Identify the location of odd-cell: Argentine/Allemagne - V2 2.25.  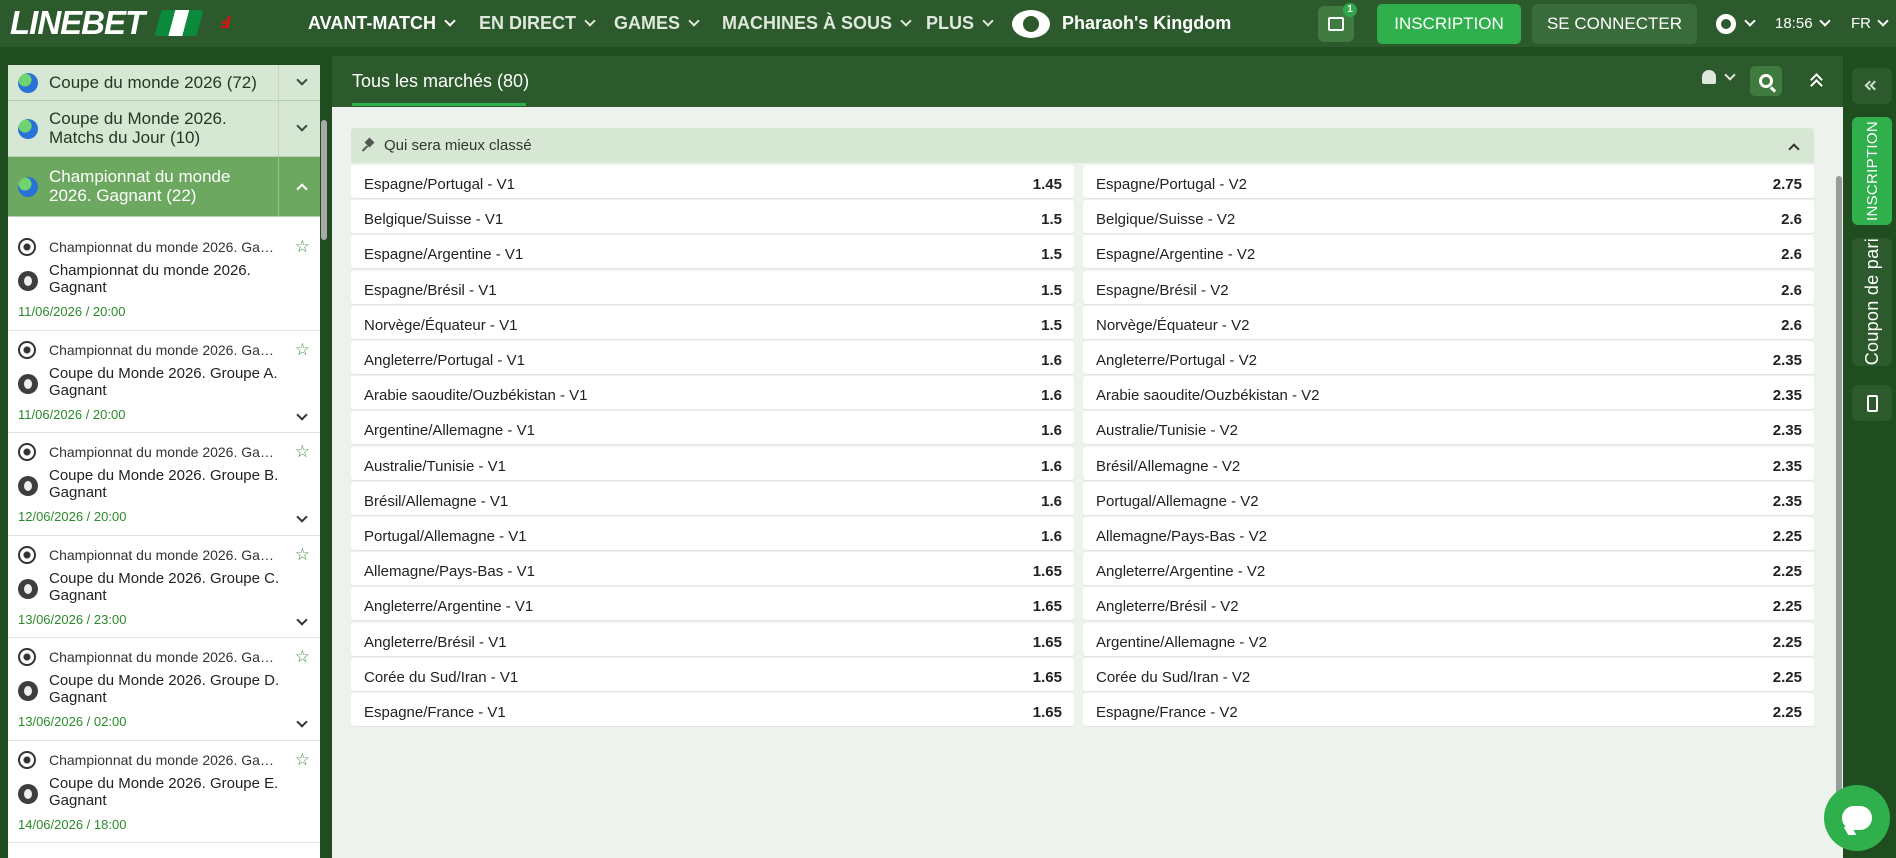
(1448, 639).